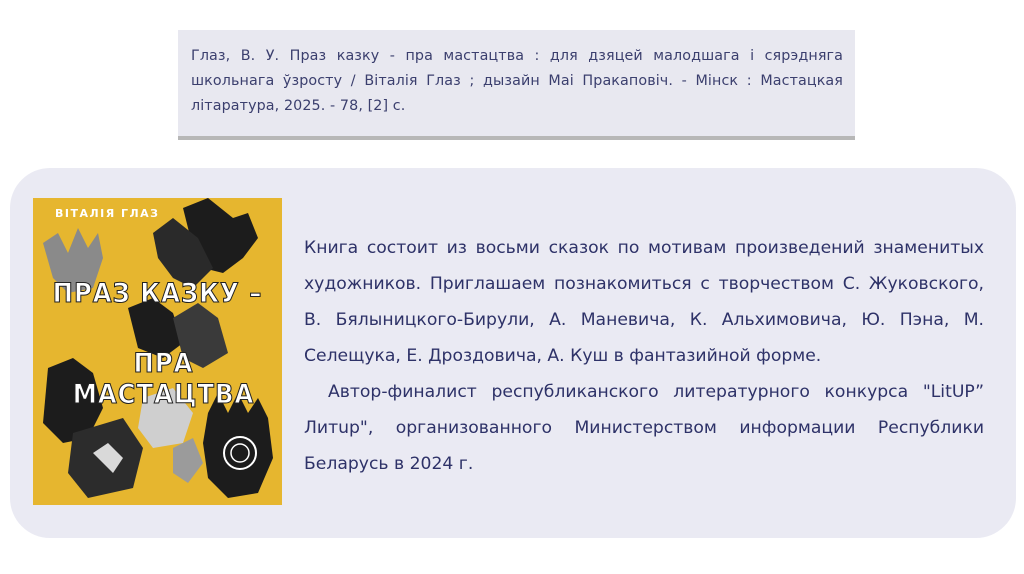 This screenshot has width=1024, height=574. What do you see at coordinates (107, 213) in the screenshot?
I see `cover-author: ВІТАЛІЯ ГЛАЗ` at bounding box center [107, 213].